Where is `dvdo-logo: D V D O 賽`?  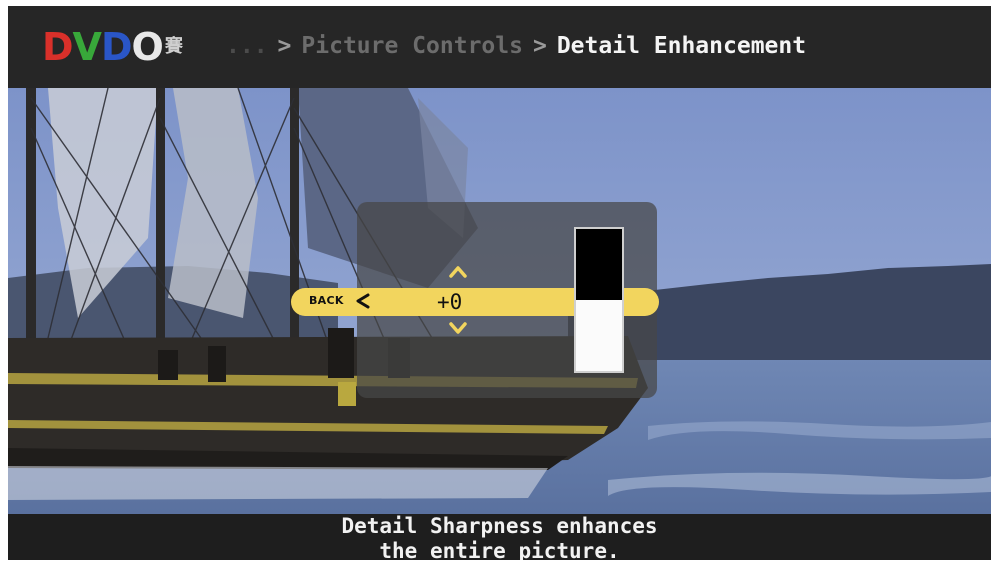
dvdo-logo: D V D O 賽 is located at coordinates (112, 47).